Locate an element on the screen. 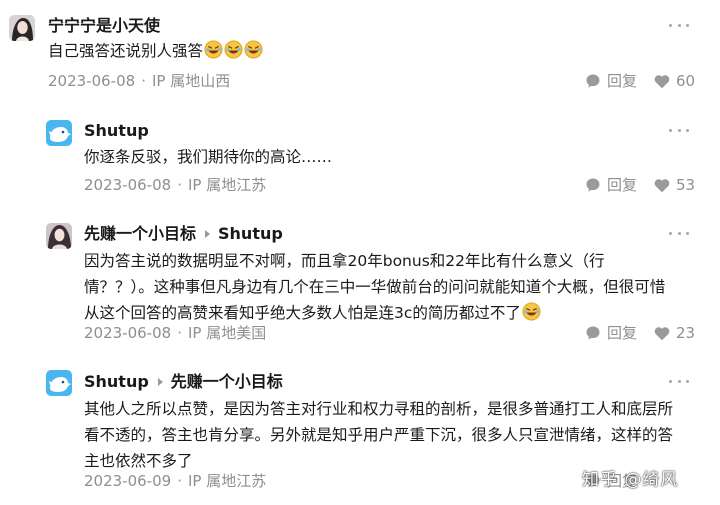 This screenshot has width=720, height=505. comment-text: 自己强答还说别人强答 is located at coordinates (155, 51).